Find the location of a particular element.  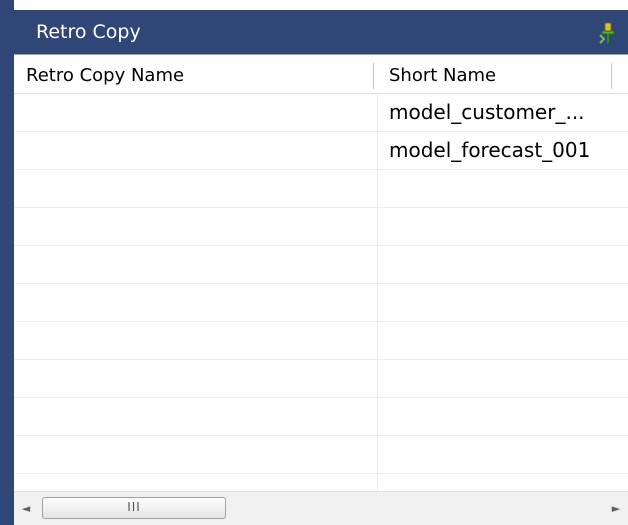

table-header: Retro Copy Name Short Name is located at coordinates (321, 76).